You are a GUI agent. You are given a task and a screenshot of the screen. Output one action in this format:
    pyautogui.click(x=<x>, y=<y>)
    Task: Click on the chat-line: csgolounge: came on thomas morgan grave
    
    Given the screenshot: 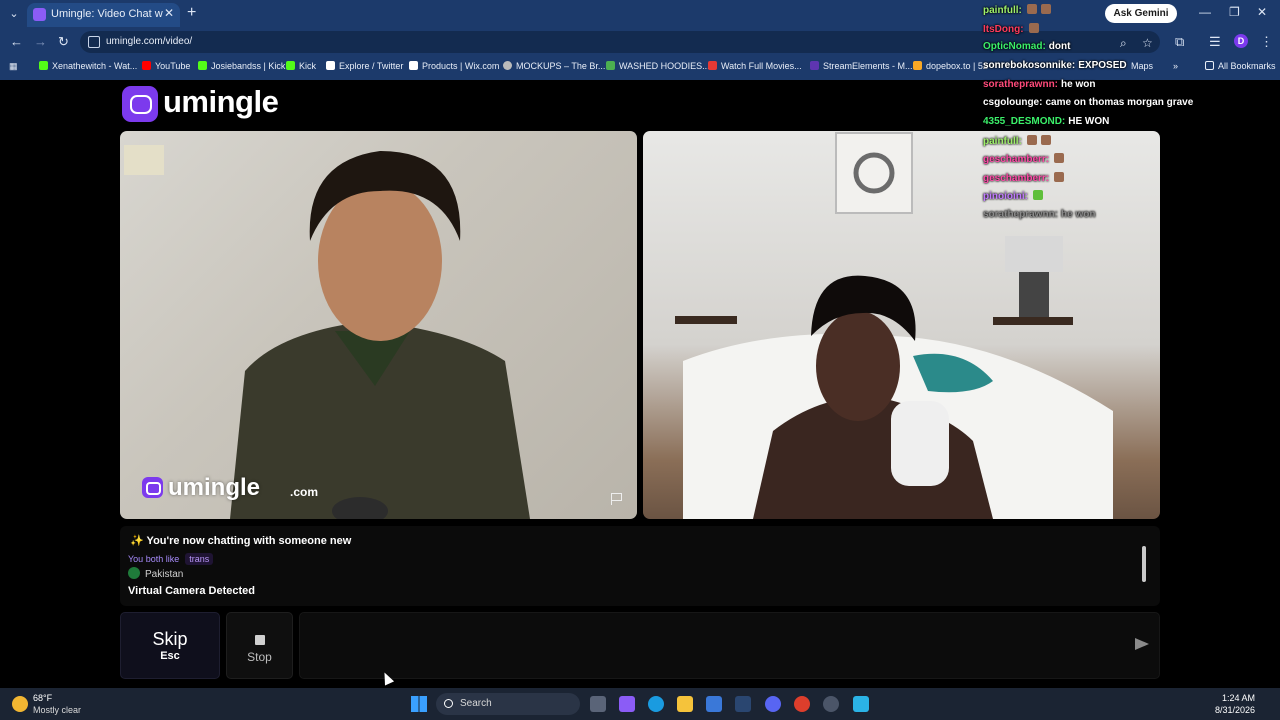 What is the action you would take?
    pyautogui.click(x=1088, y=102)
    